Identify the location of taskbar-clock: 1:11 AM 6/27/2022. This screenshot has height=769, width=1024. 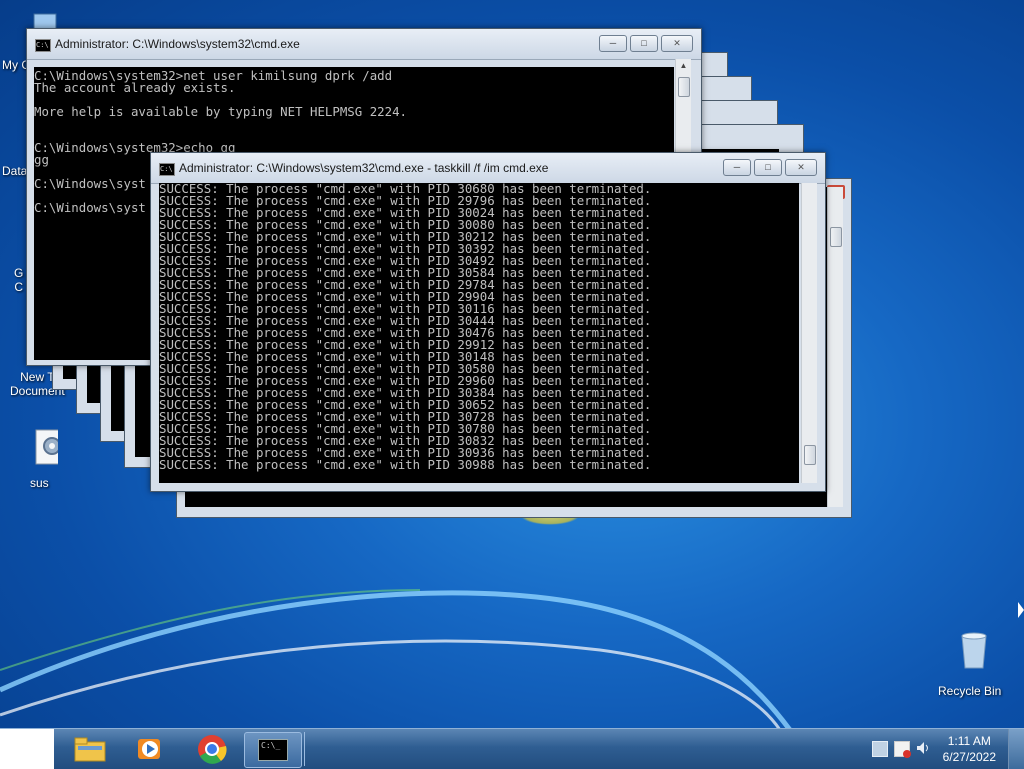
(969, 749).